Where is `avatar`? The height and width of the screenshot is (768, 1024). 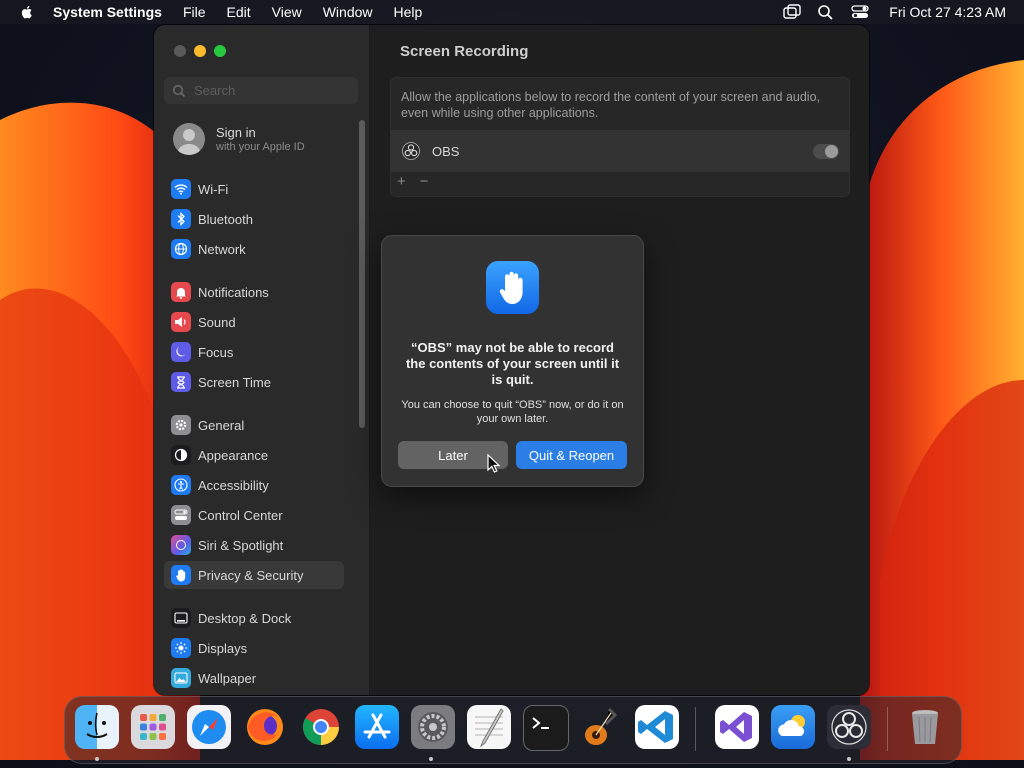 avatar is located at coordinates (189, 139).